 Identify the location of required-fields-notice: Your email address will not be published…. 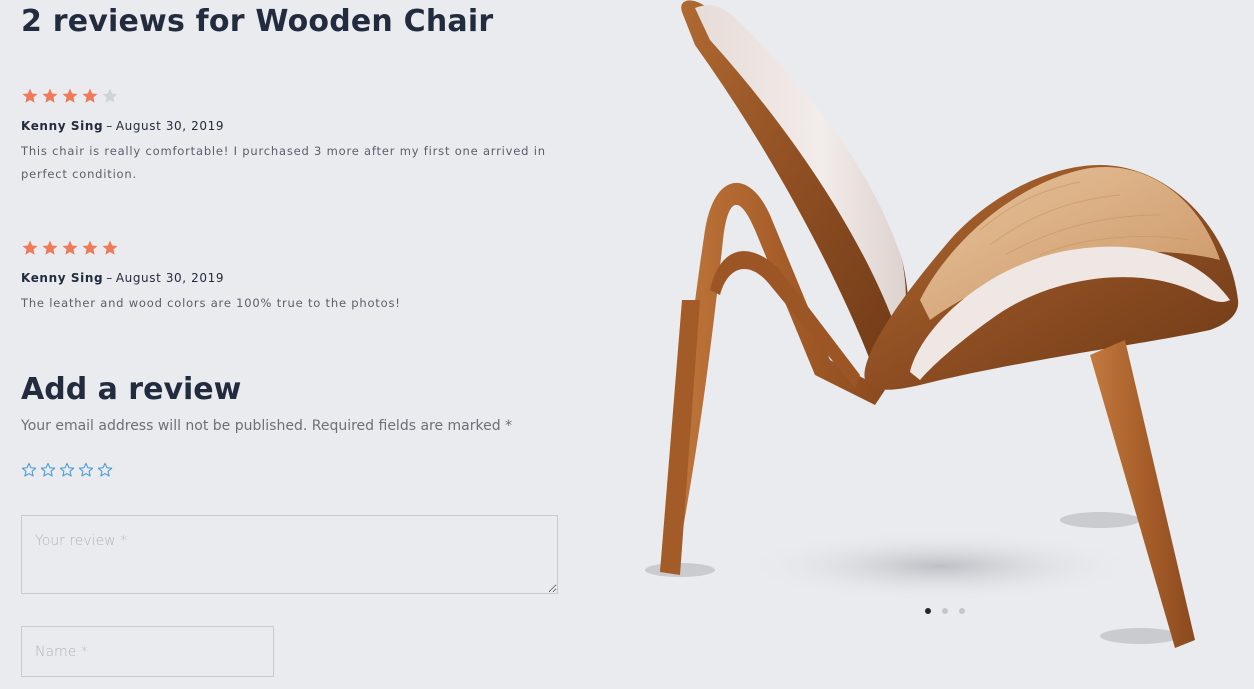
(267, 426).